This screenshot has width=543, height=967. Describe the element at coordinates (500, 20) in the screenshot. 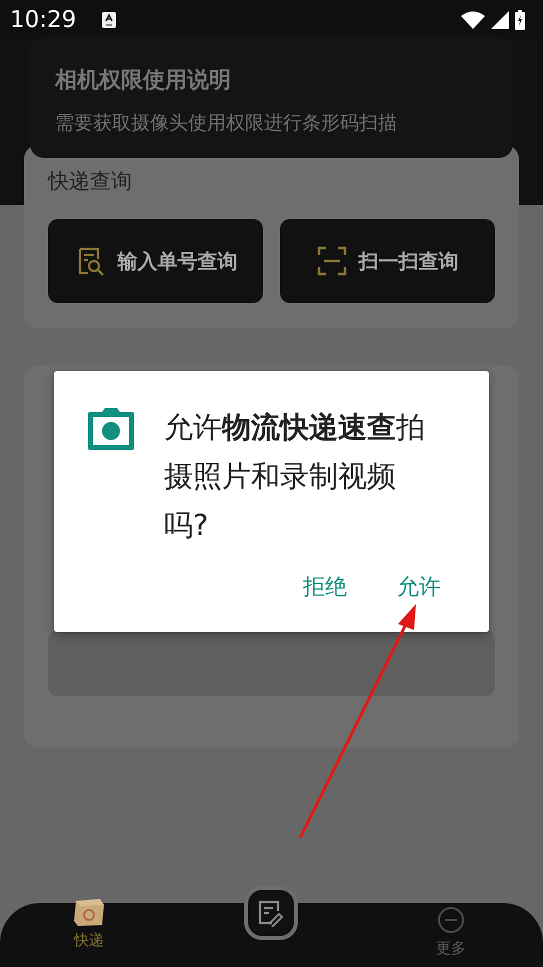

I see `signal-icon` at that location.